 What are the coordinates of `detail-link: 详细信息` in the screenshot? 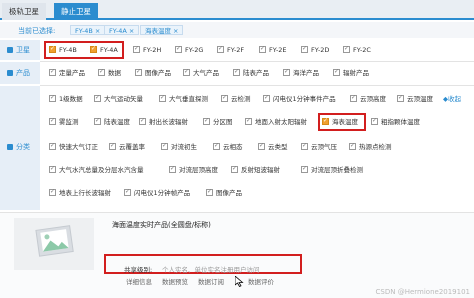 It's located at (139, 281).